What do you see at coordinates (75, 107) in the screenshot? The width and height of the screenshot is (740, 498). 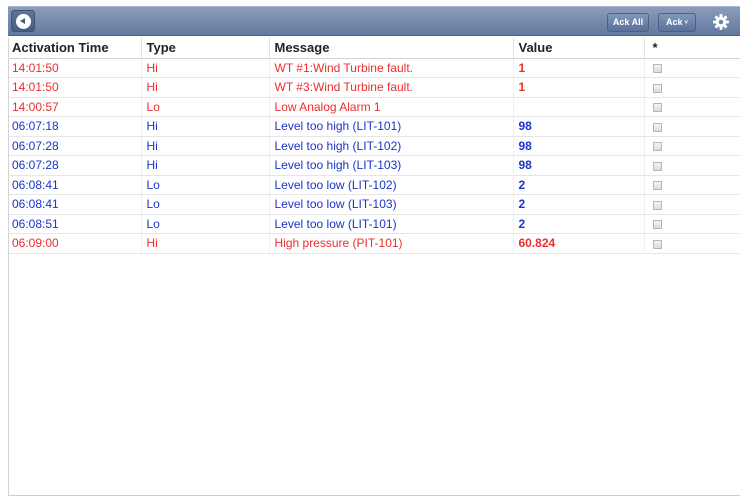 I see `activation-time-cell: 14:00:57` at bounding box center [75, 107].